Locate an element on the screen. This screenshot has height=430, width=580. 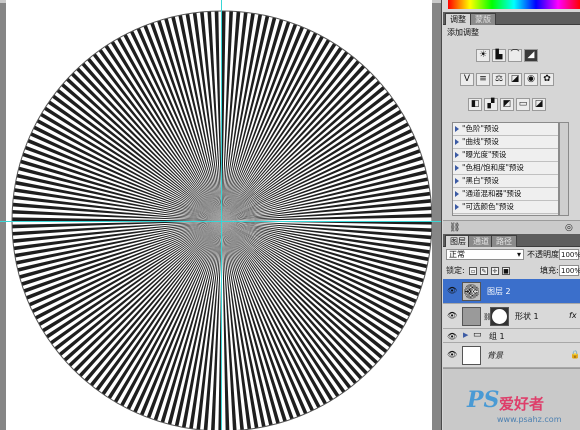
watermark-url: www.psahz.com is located at coordinates (529, 419).